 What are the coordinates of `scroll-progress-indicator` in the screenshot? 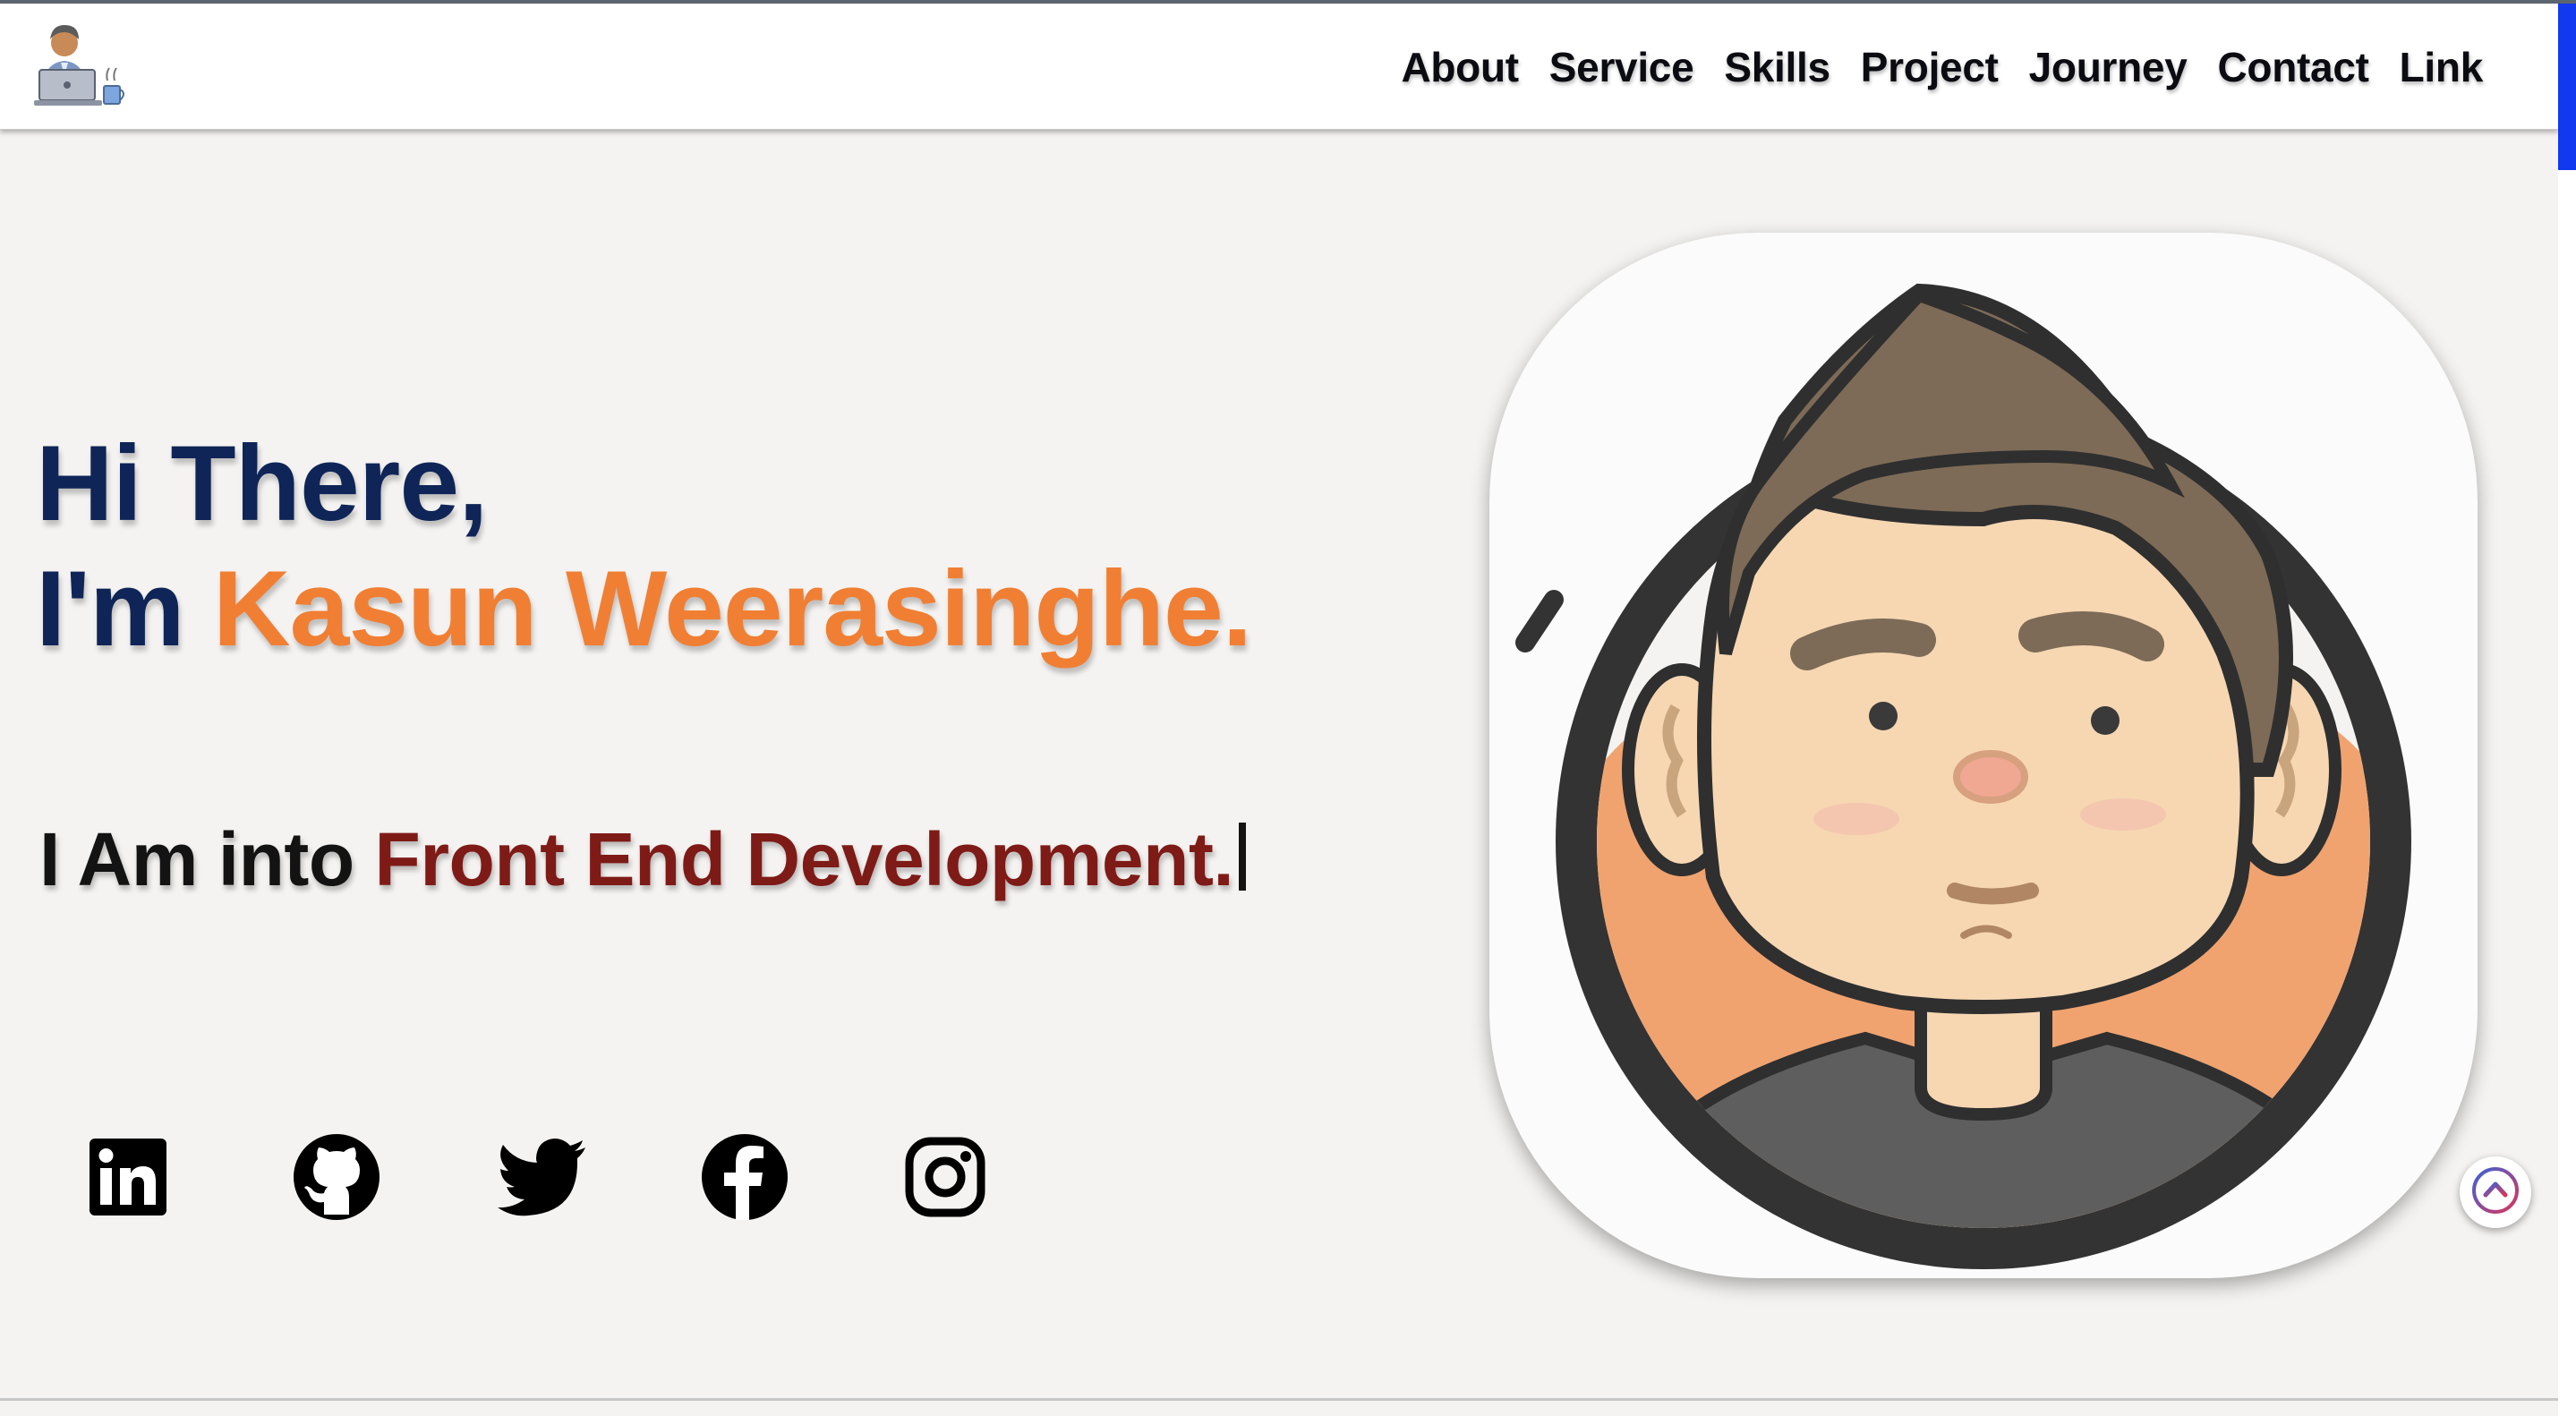 It's located at (2567, 87).